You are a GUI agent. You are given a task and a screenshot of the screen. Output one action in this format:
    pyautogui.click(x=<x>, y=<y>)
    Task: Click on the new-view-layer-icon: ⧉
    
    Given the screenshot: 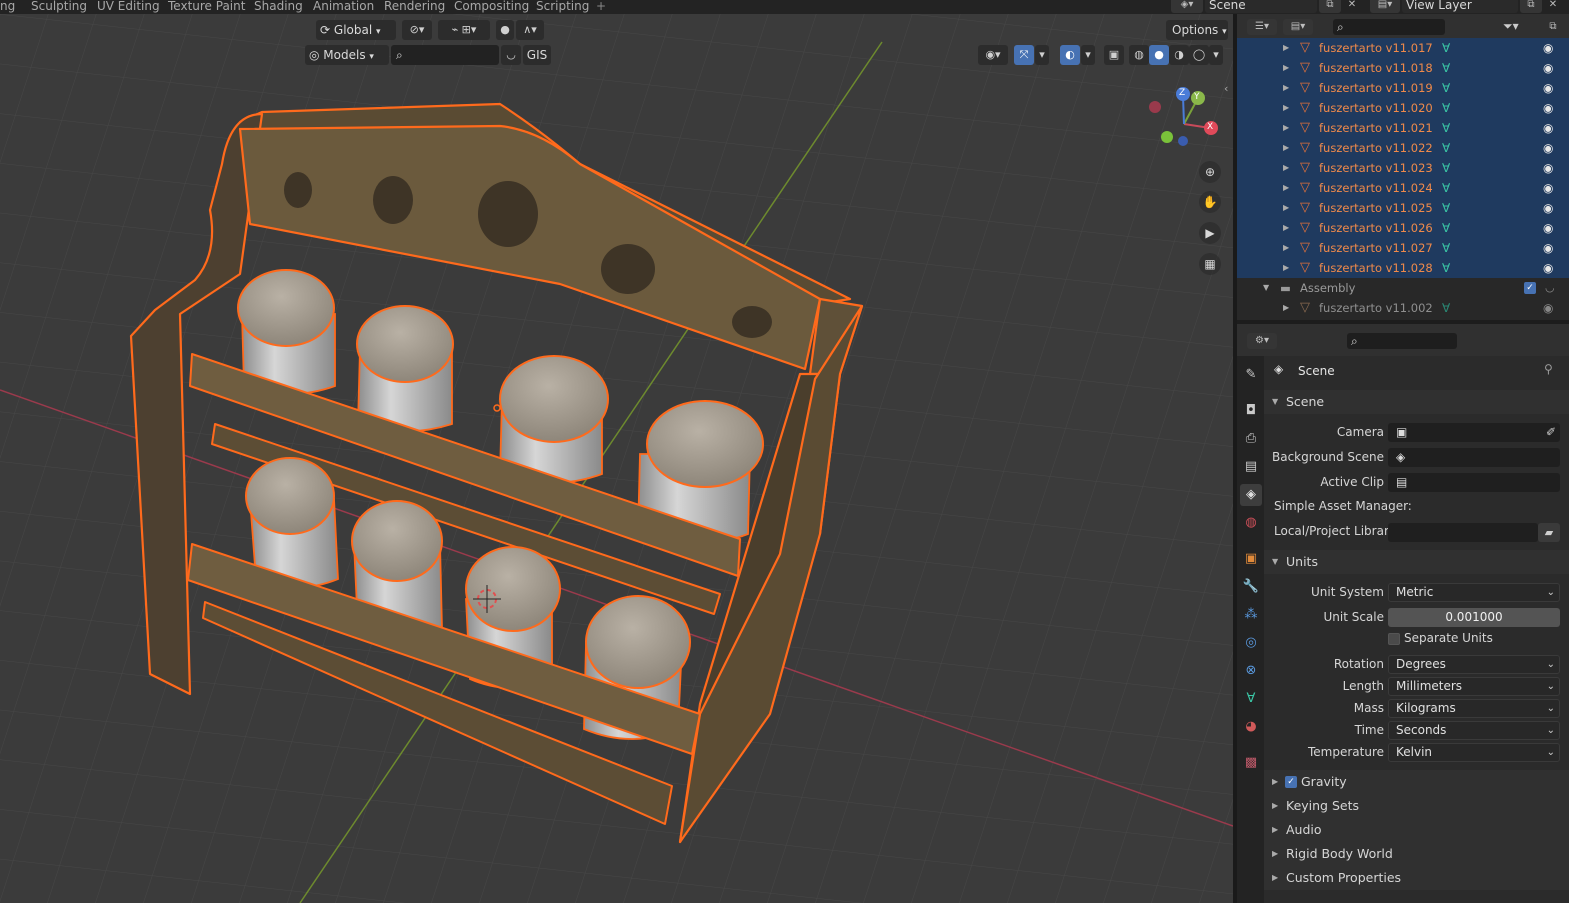 What is the action you would take?
    pyautogui.click(x=1531, y=6)
    